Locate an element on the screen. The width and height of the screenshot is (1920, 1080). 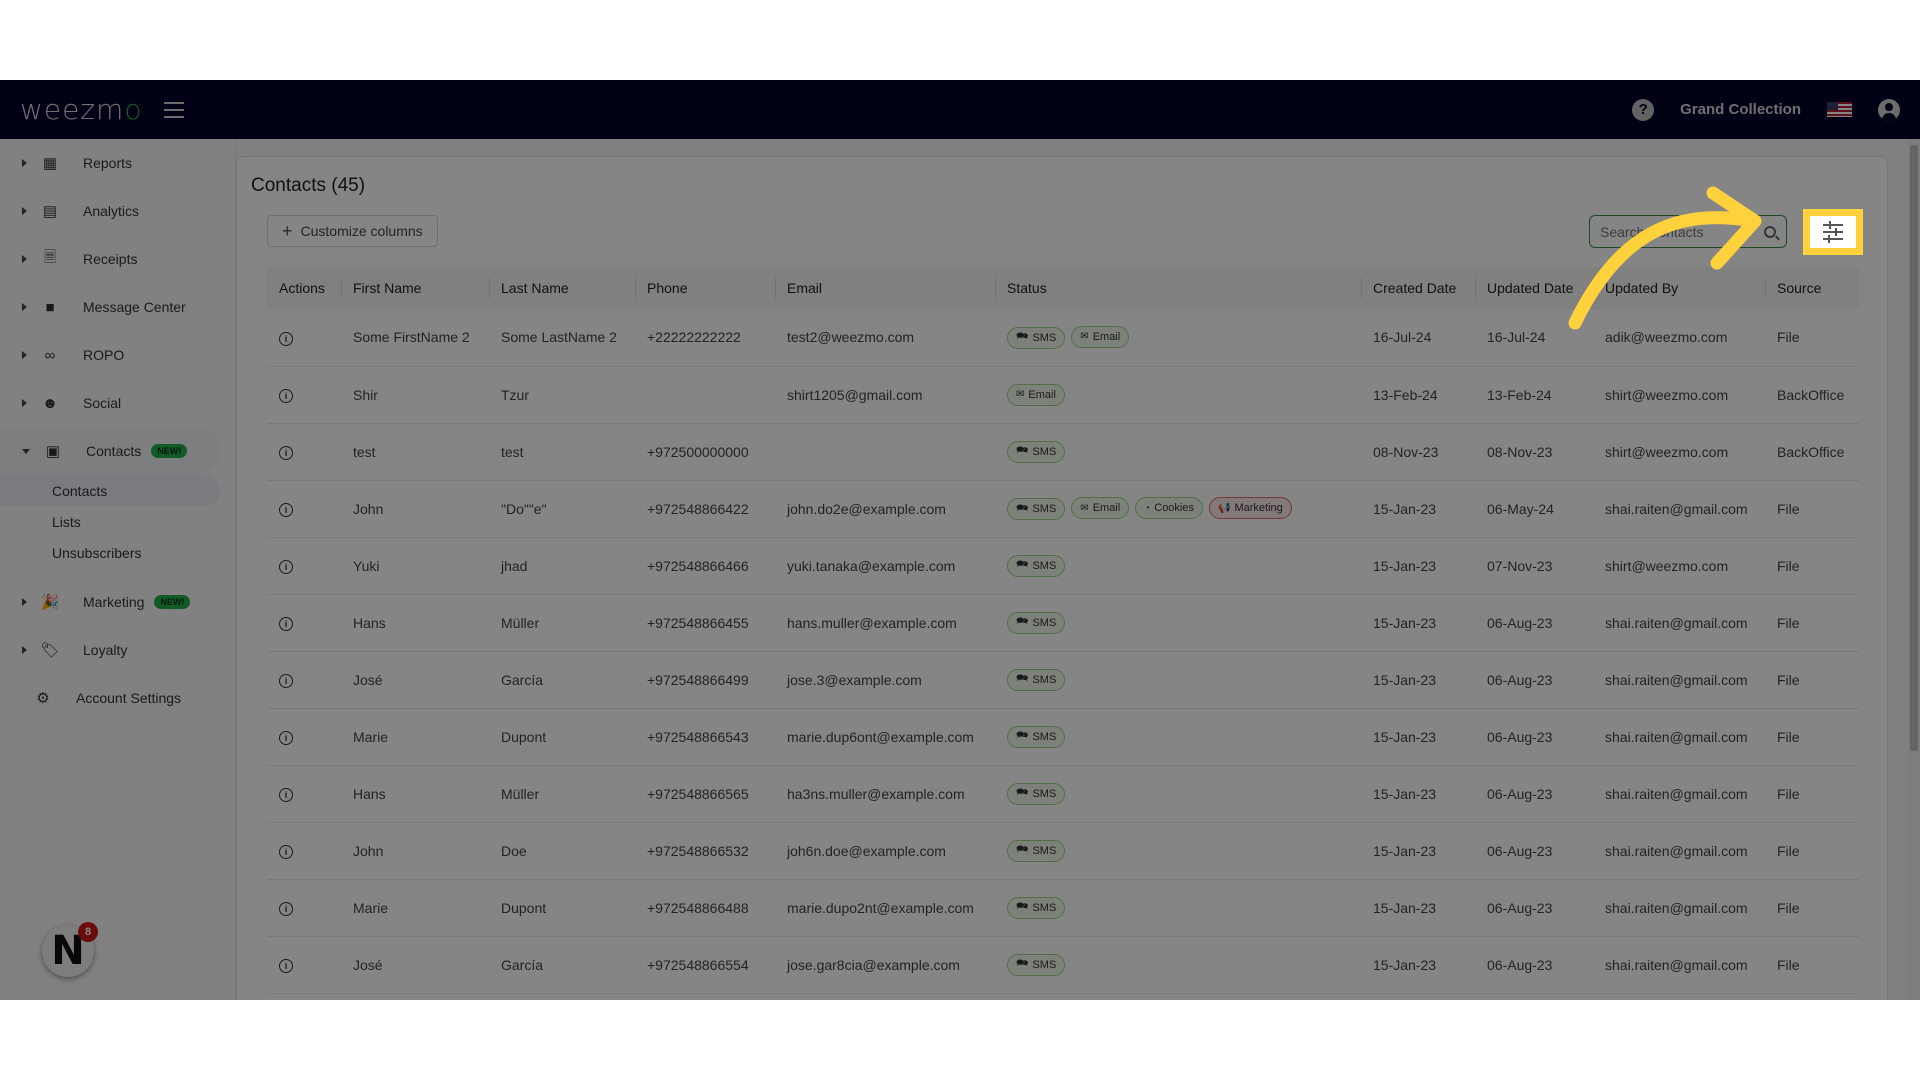
phone-cell: +972548866455 is located at coordinates (698, 622).